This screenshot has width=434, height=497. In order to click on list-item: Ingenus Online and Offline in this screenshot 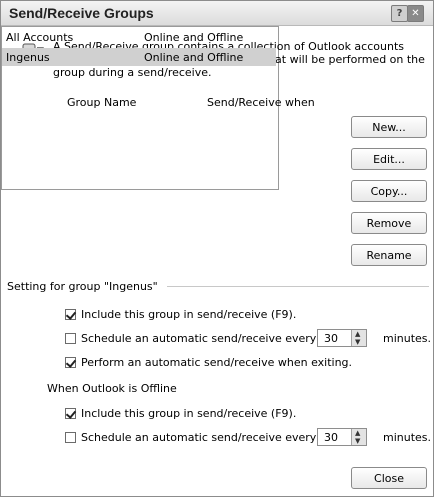, I will do `click(139, 57)`.